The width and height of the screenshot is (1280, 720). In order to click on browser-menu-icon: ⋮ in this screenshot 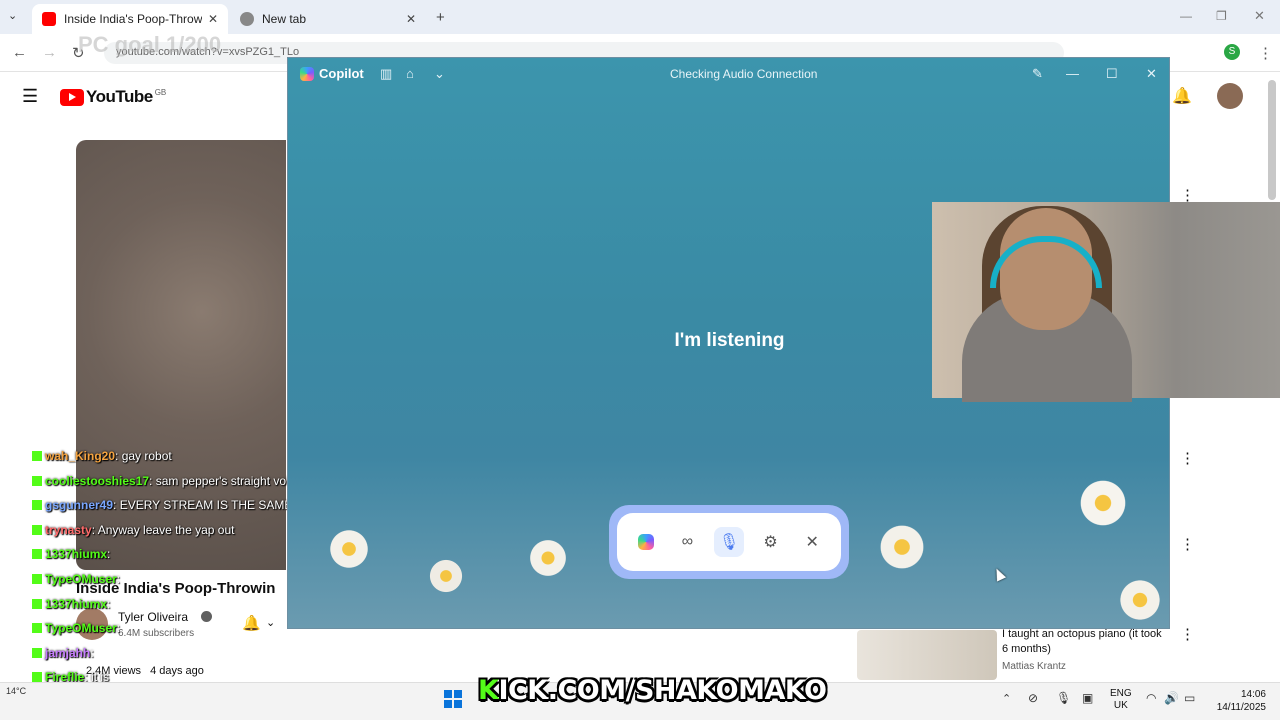, I will do `click(1265, 53)`.